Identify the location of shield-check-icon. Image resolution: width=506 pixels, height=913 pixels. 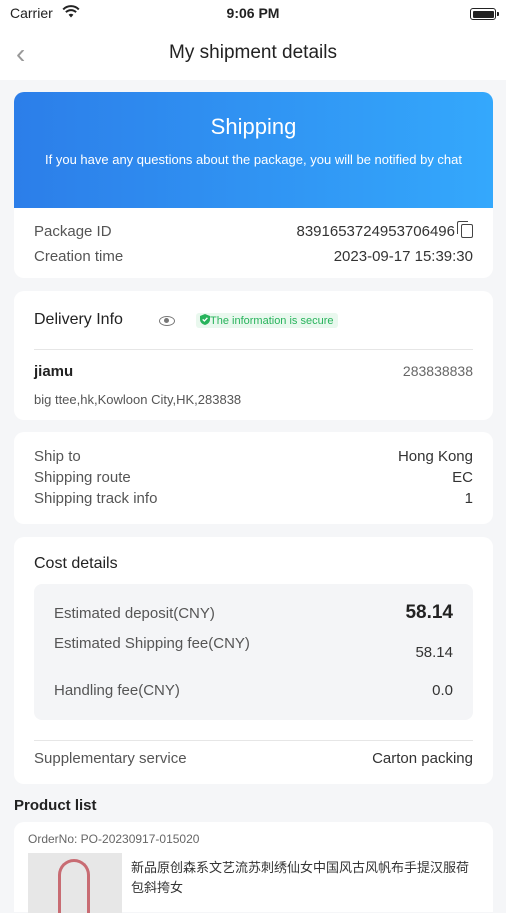
(205, 319).